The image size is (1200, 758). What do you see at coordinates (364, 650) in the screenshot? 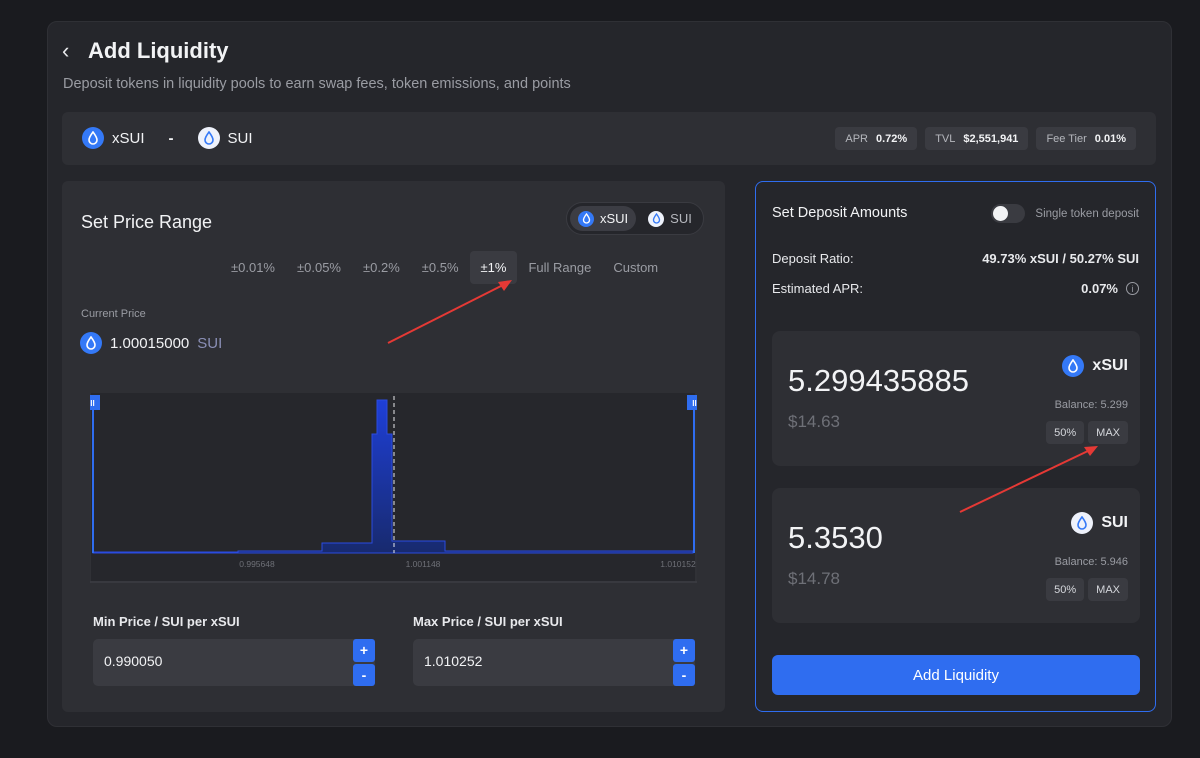
I see `min-price-increment-button: +` at bounding box center [364, 650].